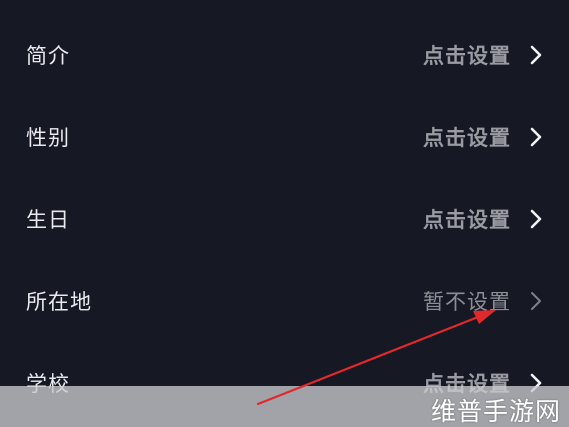  Describe the element at coordinates (59, 302) in the screenshot. I see `row-label-location: 所在地` at that location.